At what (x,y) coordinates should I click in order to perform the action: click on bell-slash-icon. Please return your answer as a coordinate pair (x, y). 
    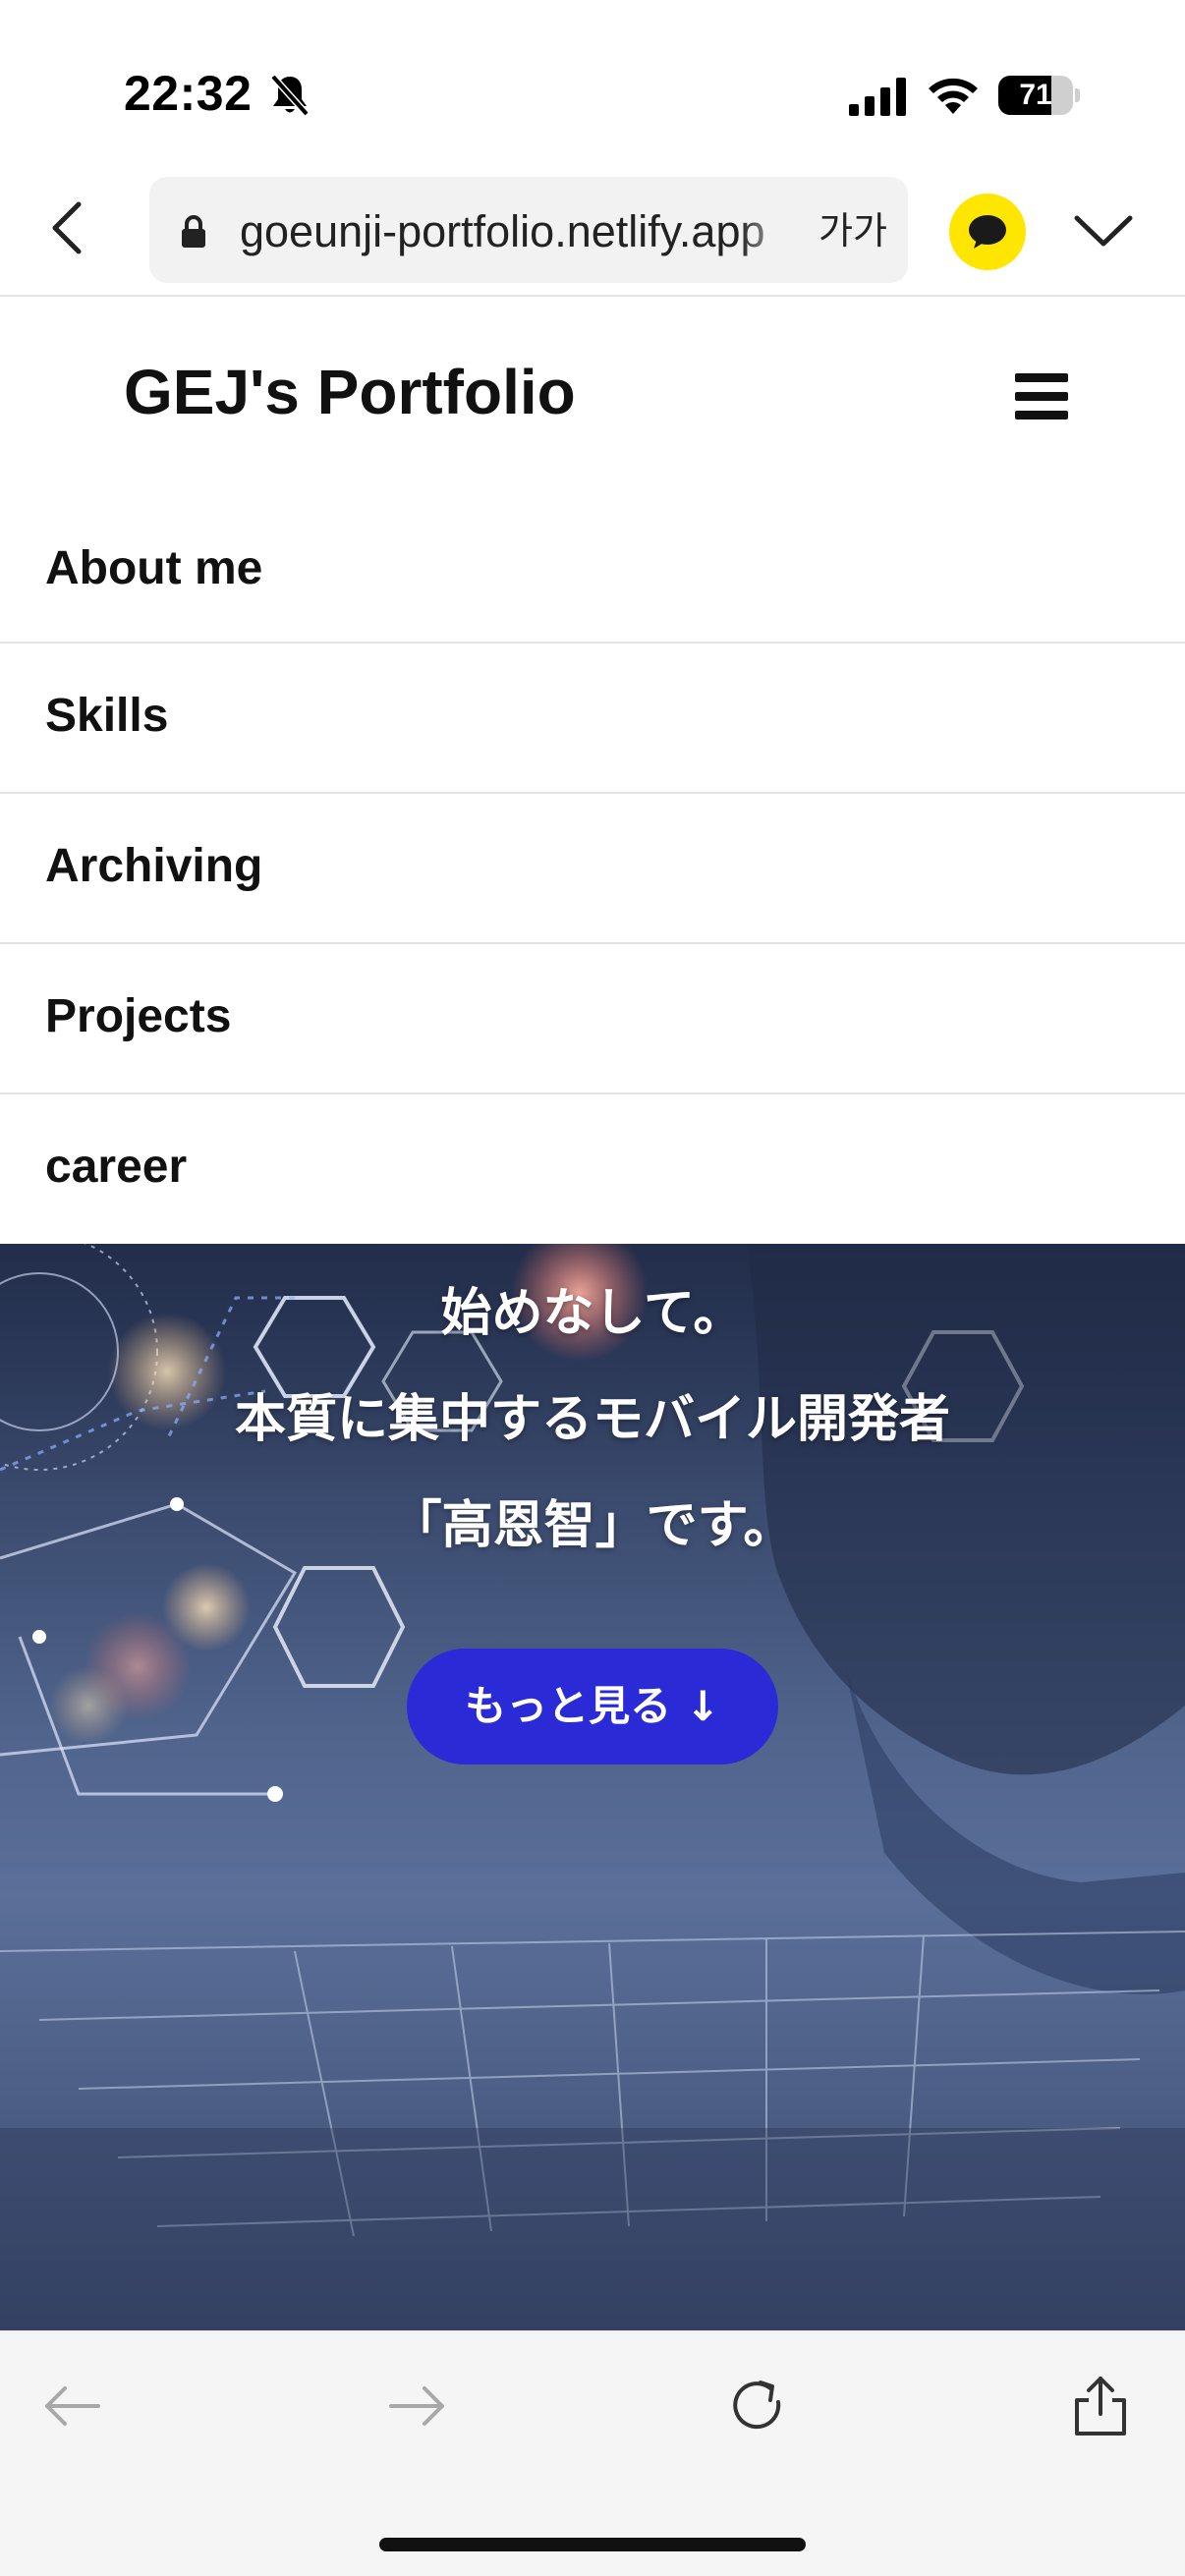
    Looking at the image, I should click on (290, 95).